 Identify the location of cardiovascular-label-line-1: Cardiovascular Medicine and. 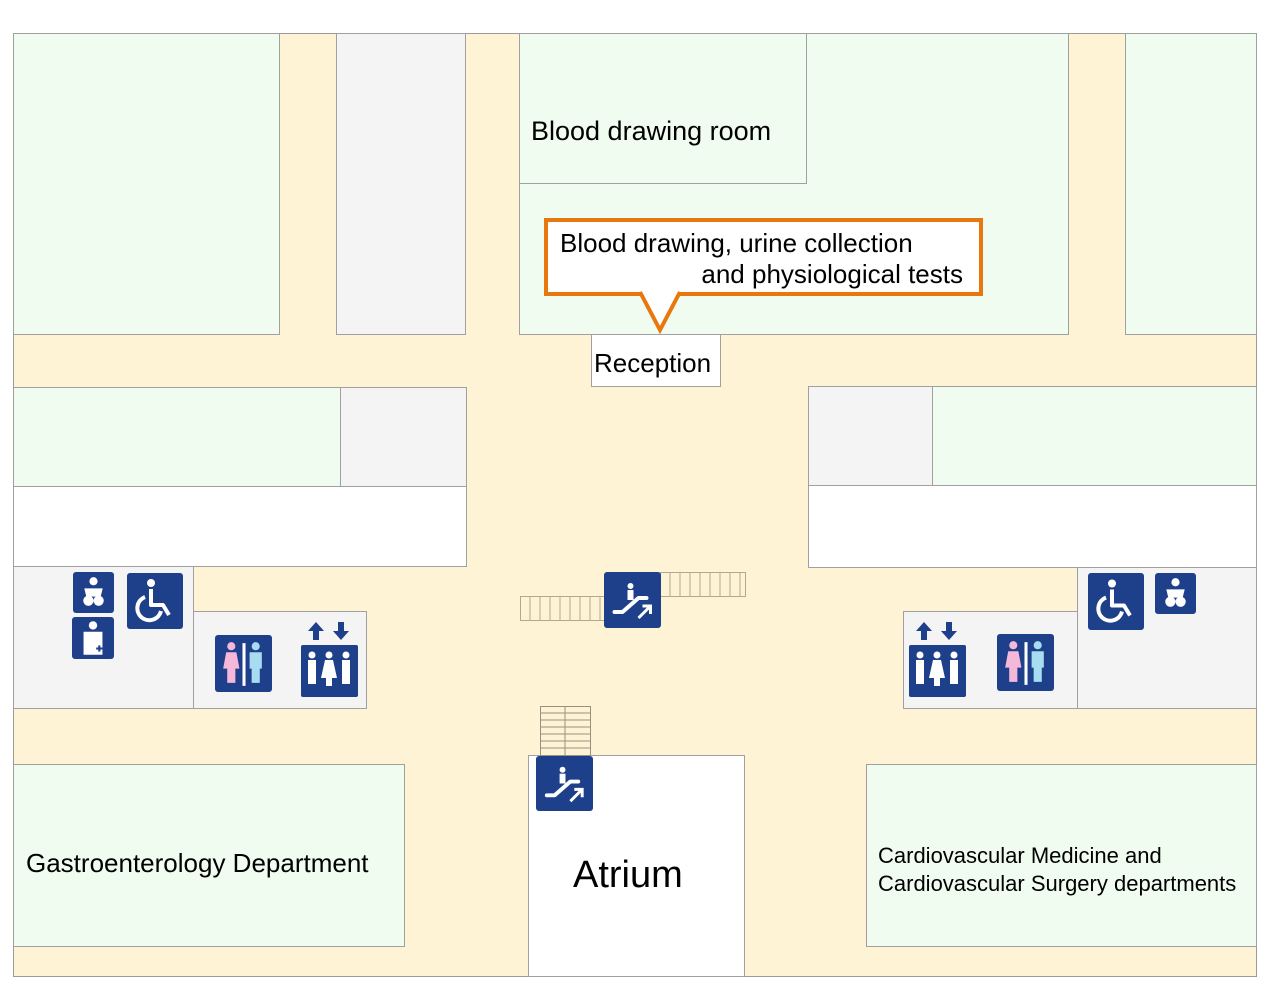
(1020, 855).